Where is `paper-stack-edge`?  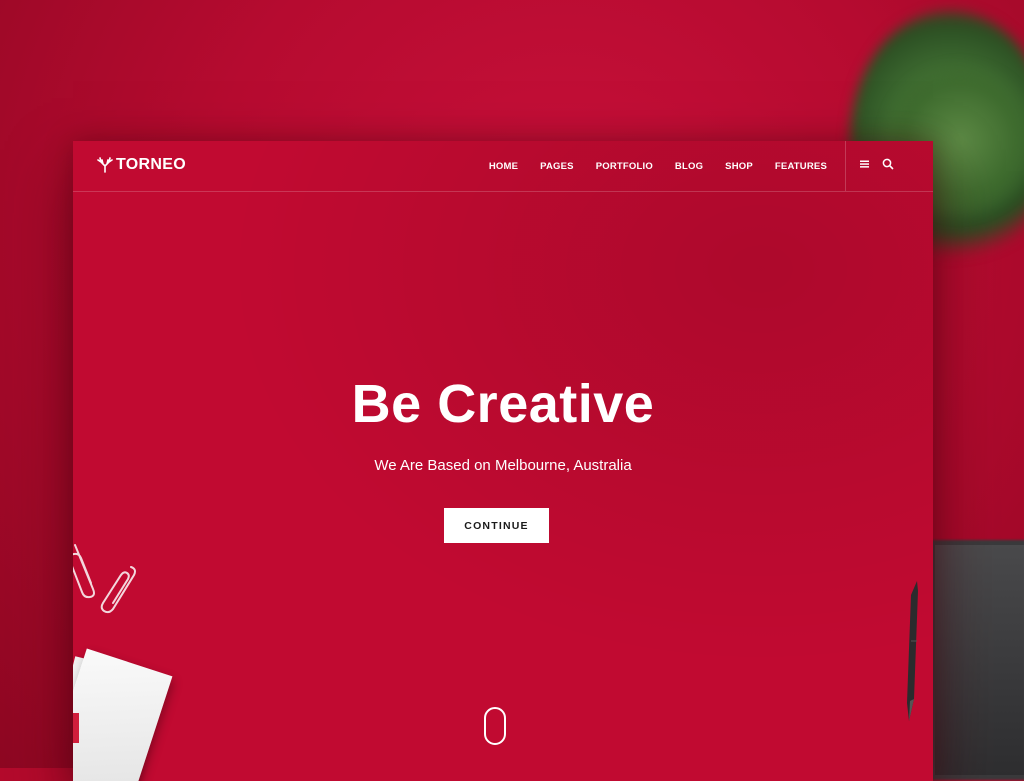
paper-stack-edge is located at coordinates (76, 728).